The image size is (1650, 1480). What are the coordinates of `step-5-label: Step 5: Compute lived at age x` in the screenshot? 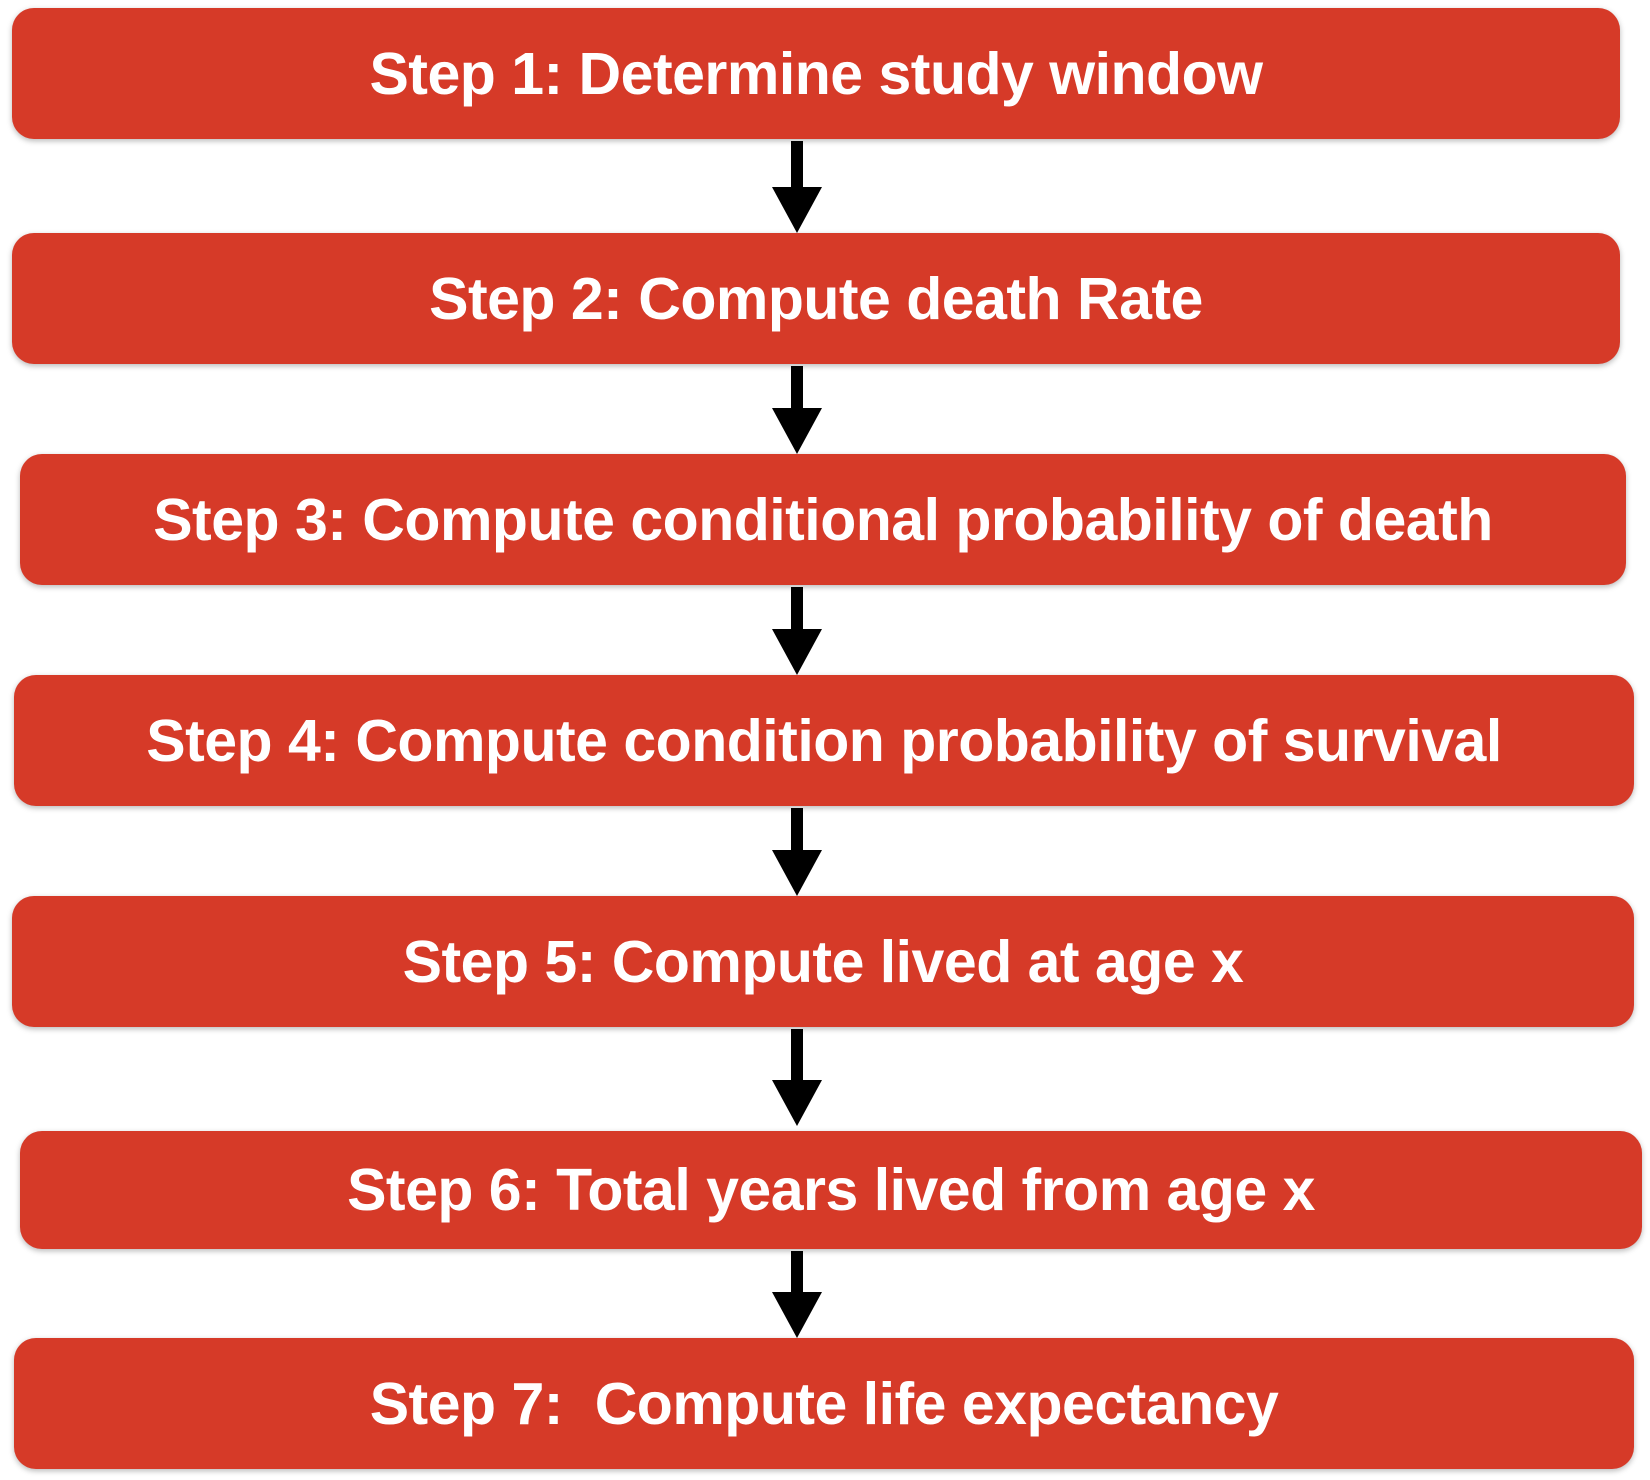 It's located at (823, 961).